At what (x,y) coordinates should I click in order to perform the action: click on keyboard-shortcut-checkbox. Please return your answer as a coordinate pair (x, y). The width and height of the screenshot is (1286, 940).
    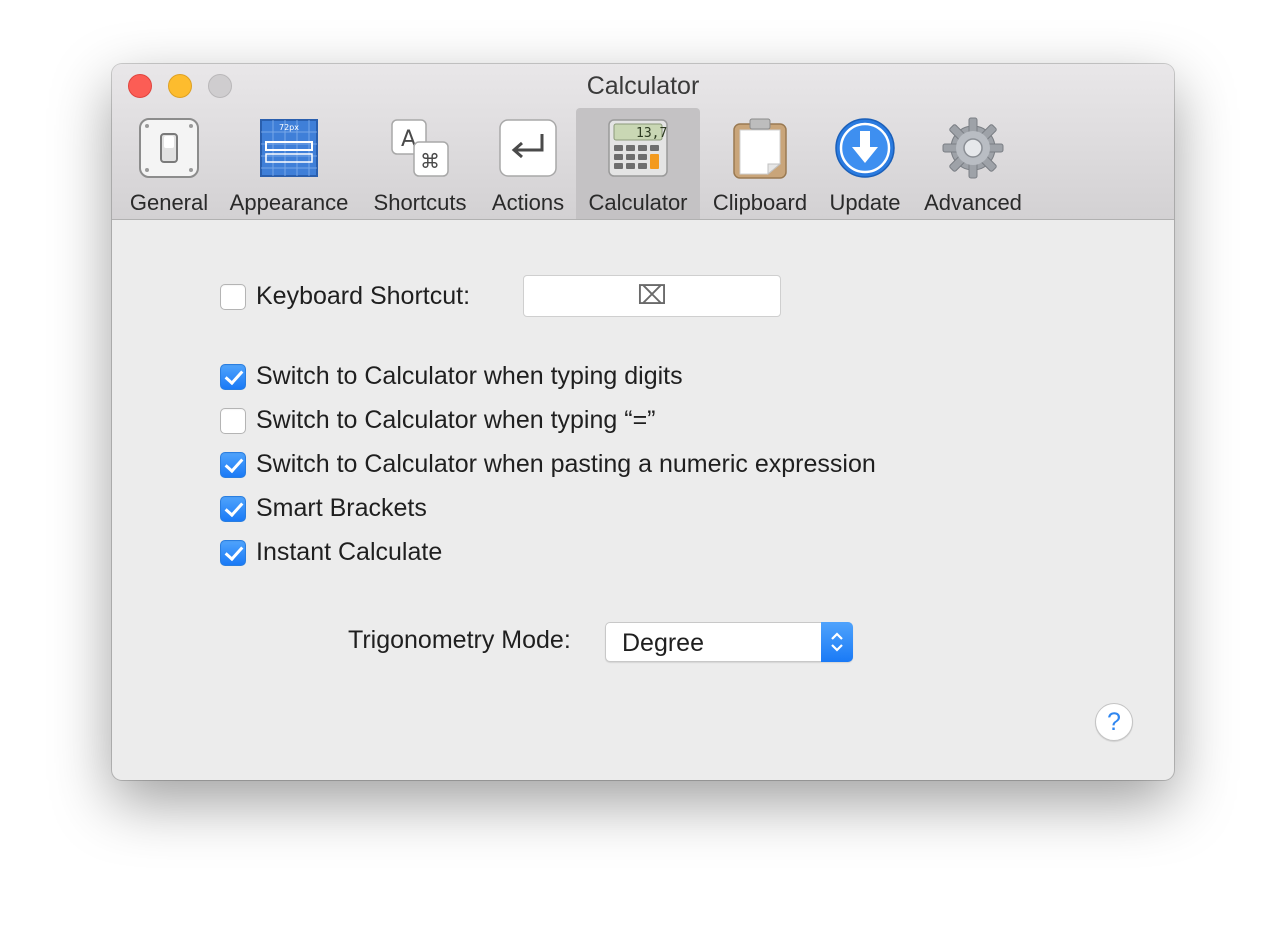
    Looking at the image, I should click on (233, 296).